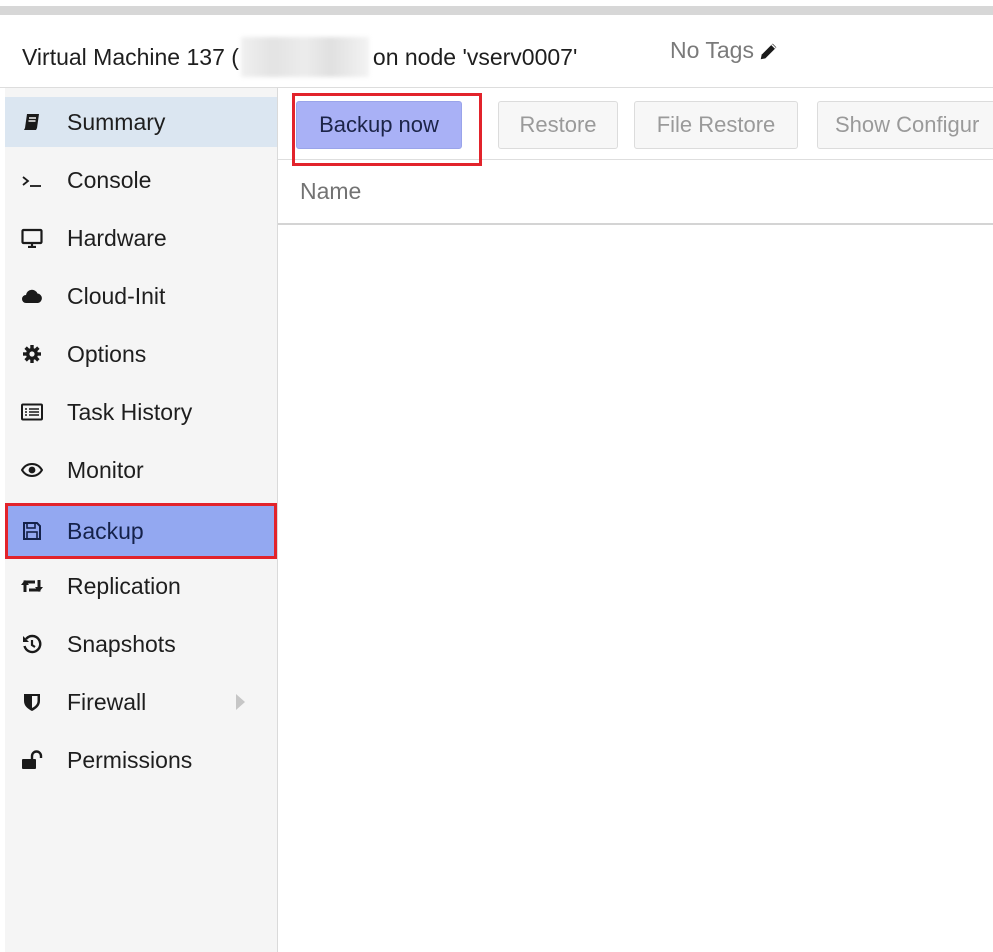 The width and height of the screenshot is (993, 952). I want to click on redacted-vm-name, so click(304, 57).